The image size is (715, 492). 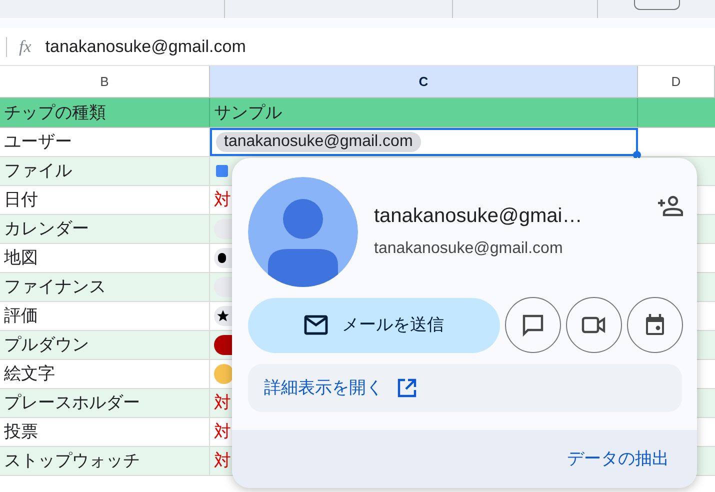 I want to click on add-person-icon, so click(x=670, y=206).